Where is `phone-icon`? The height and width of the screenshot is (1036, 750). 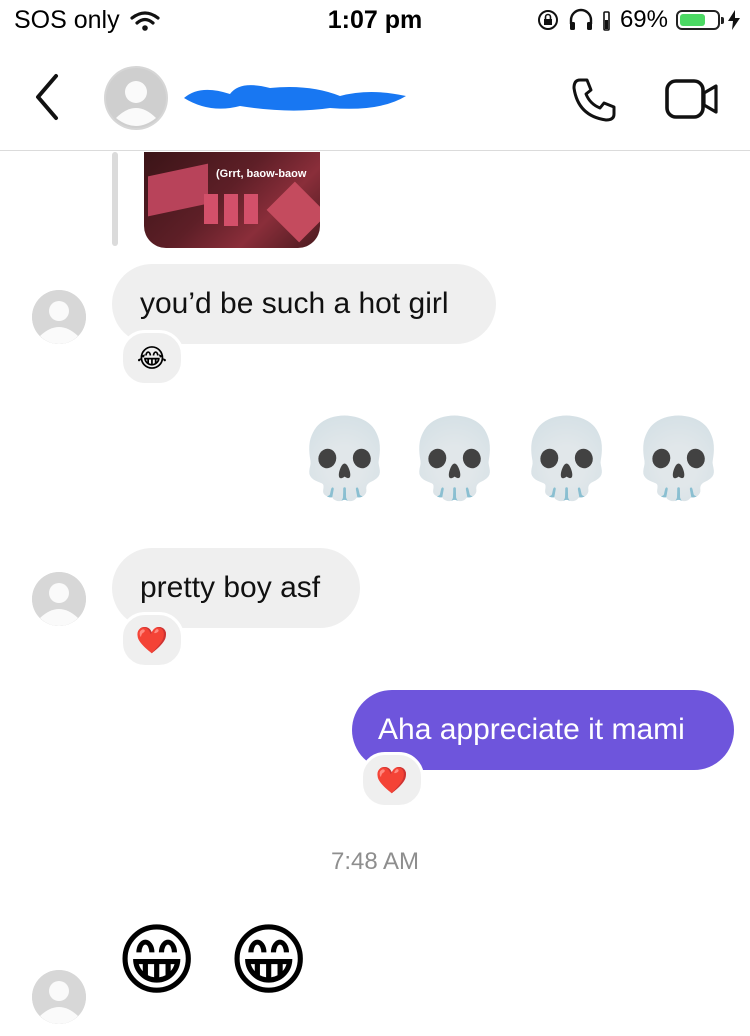
phone-icon is located at coordinates (594, 100).